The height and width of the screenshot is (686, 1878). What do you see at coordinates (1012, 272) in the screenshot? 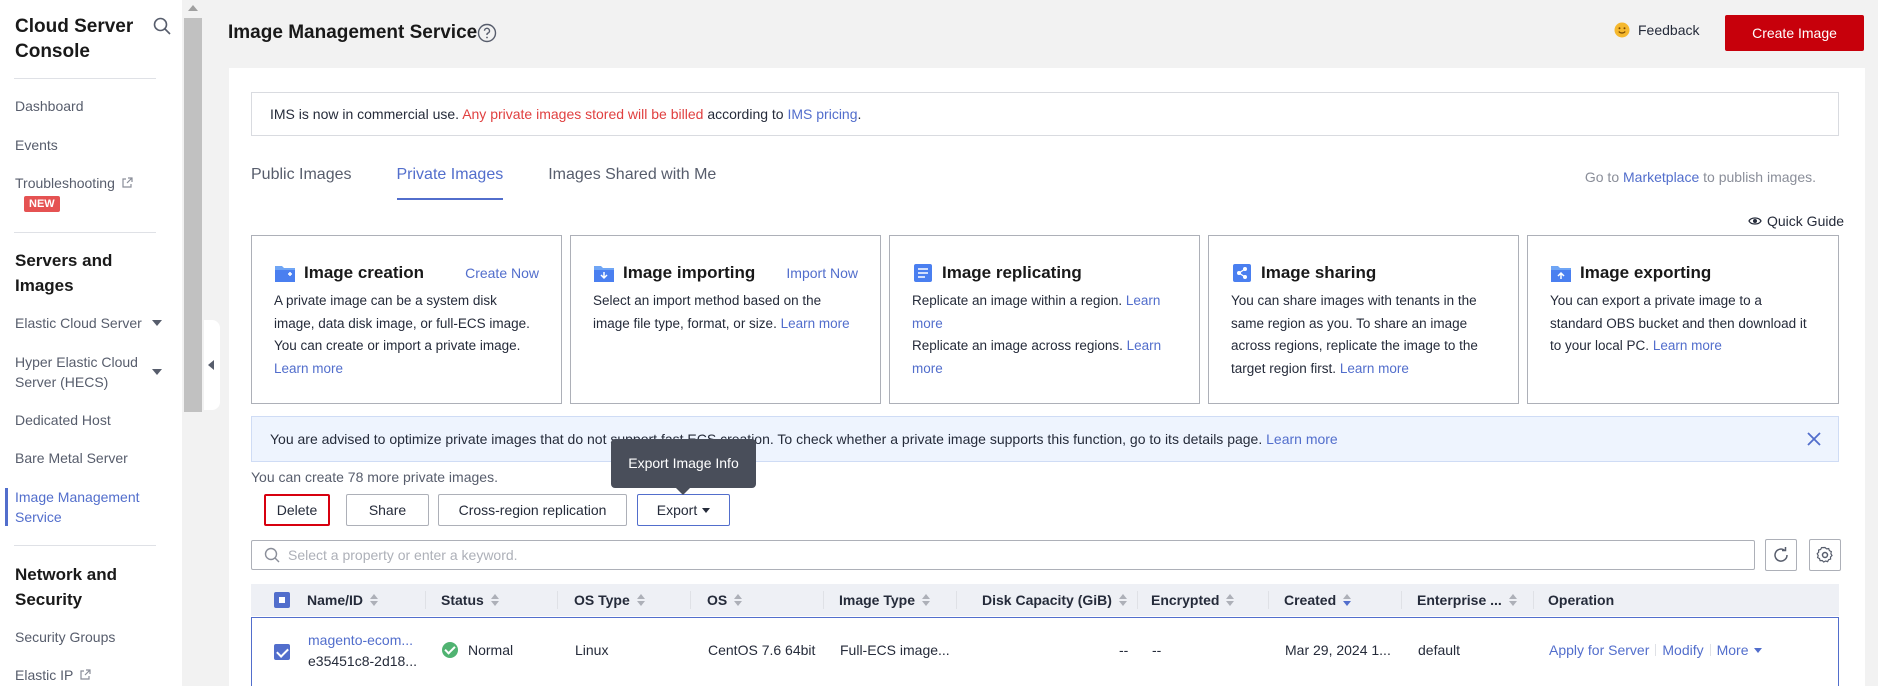
I see `feature-card-title: Image replicating` at bounding box center [1012, 272].